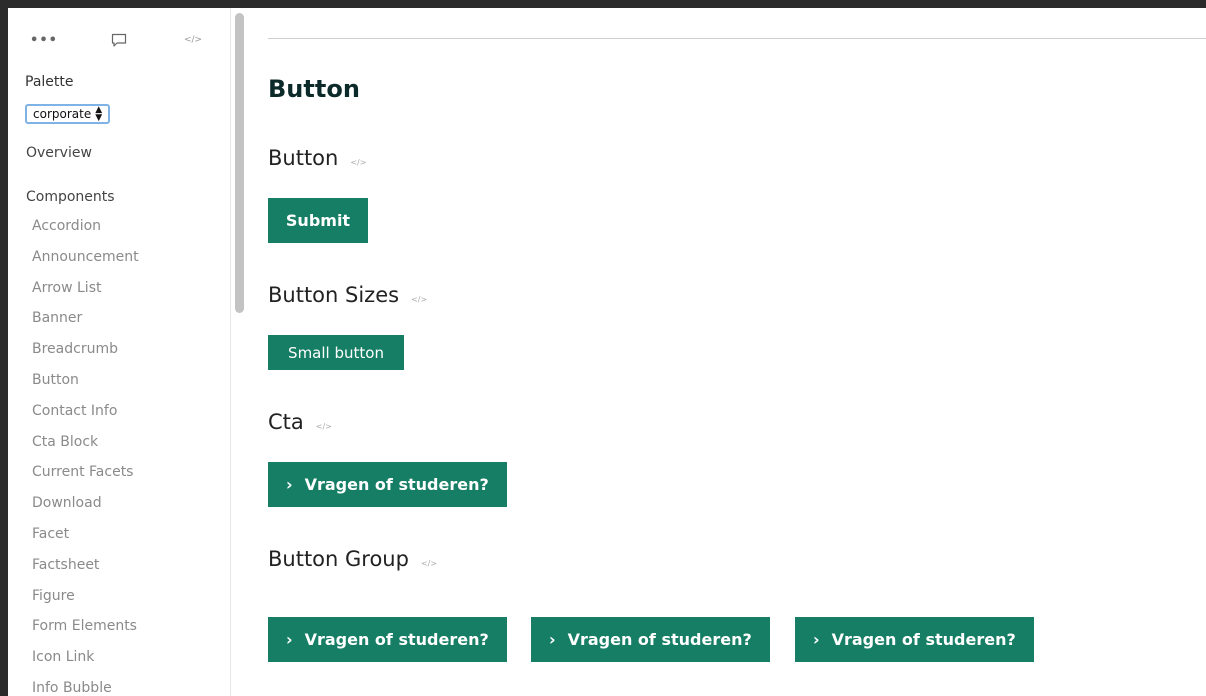 The height and width of the screenshot is (696, 1206). I want to click on group-button-1: › Vragen of studeren?, so click(387, 639).